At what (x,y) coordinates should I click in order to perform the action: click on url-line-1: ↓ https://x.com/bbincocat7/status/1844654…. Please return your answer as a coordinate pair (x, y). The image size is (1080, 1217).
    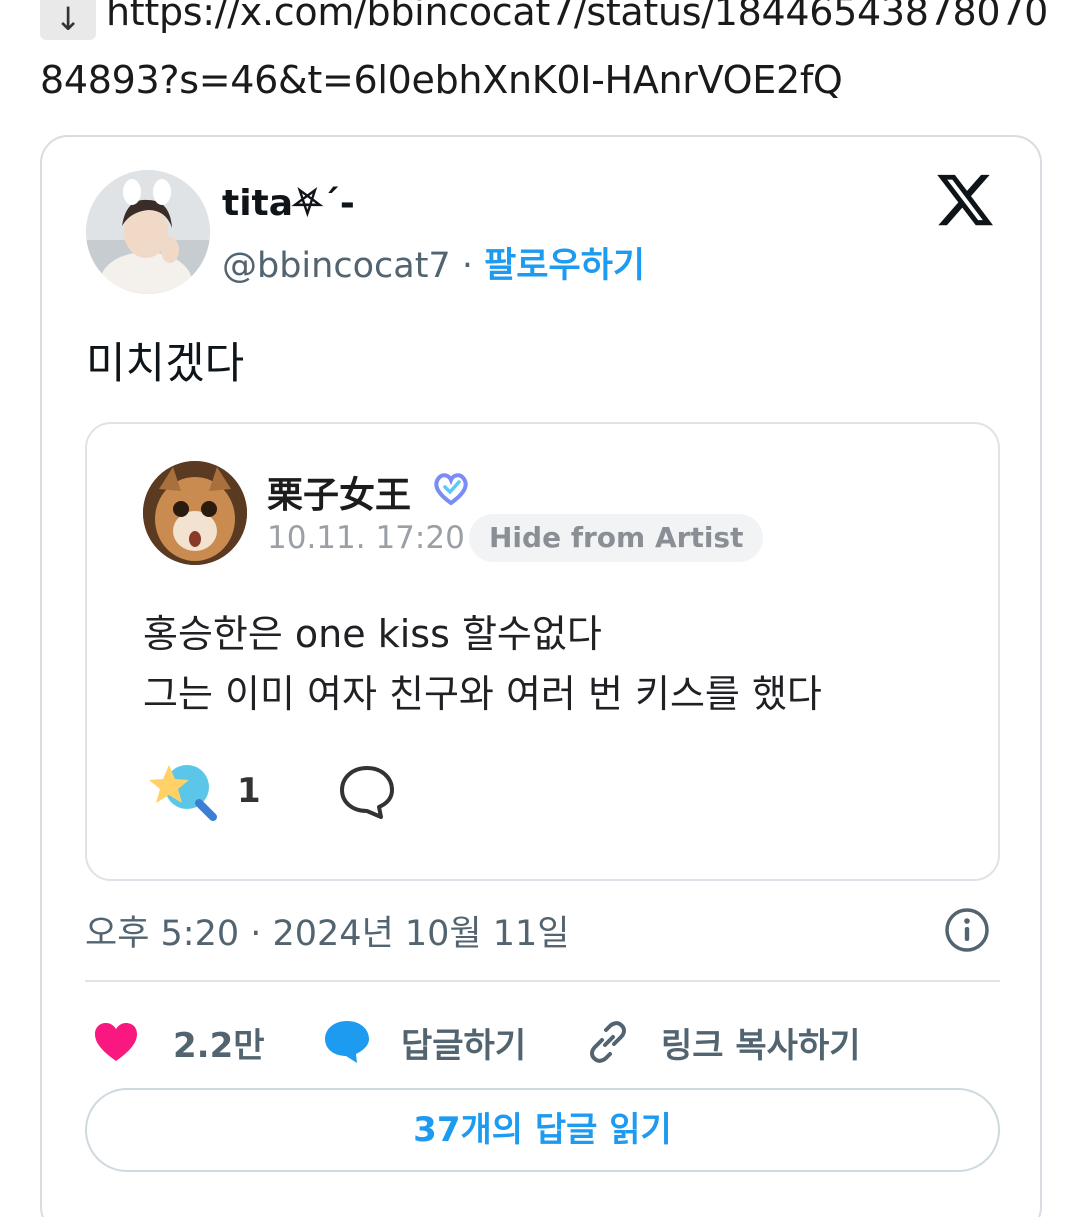
    Looking at the image, I should click on (545, 23).